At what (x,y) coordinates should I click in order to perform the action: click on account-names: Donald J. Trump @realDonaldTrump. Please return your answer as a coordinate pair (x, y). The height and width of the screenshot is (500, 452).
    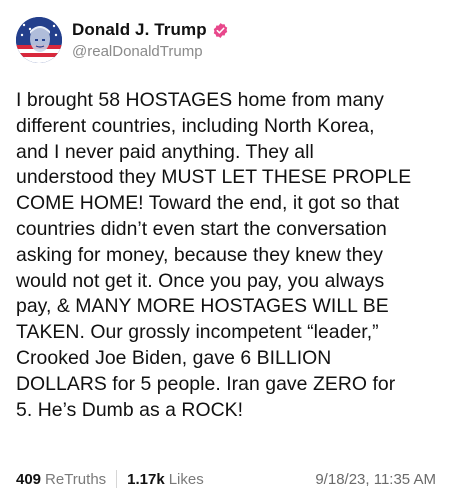
    Looking at the image, I should click on (150, 40).